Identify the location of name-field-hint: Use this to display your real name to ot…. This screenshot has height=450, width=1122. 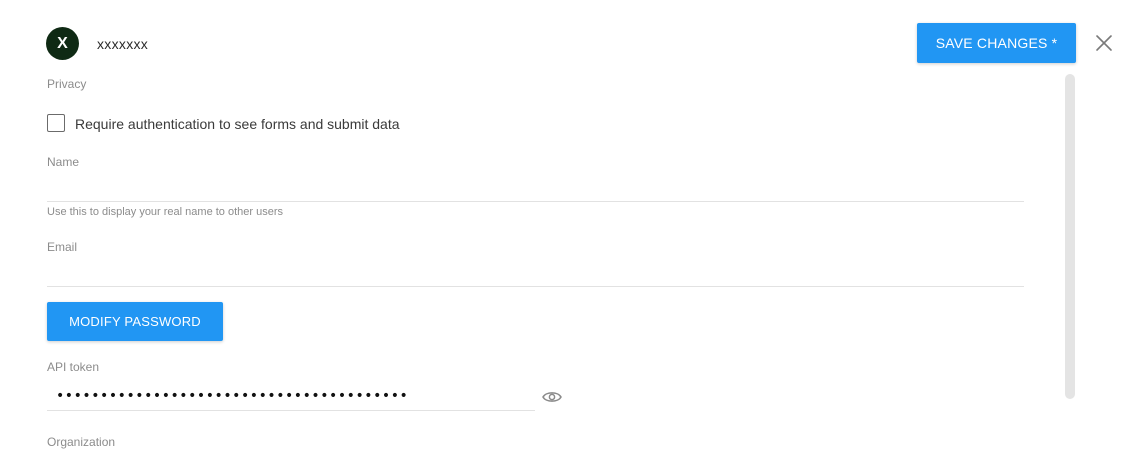
(165, 212).